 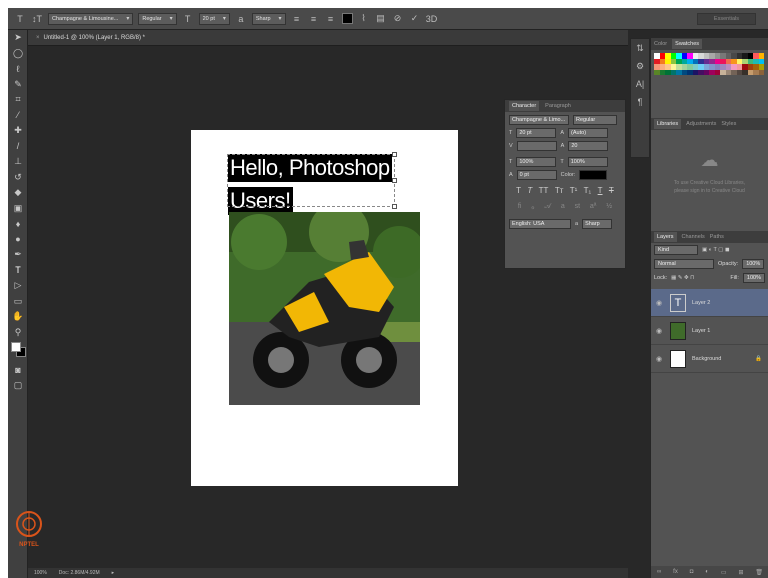 I want to click on char-tracking: 20, so click(x=588, y=146).